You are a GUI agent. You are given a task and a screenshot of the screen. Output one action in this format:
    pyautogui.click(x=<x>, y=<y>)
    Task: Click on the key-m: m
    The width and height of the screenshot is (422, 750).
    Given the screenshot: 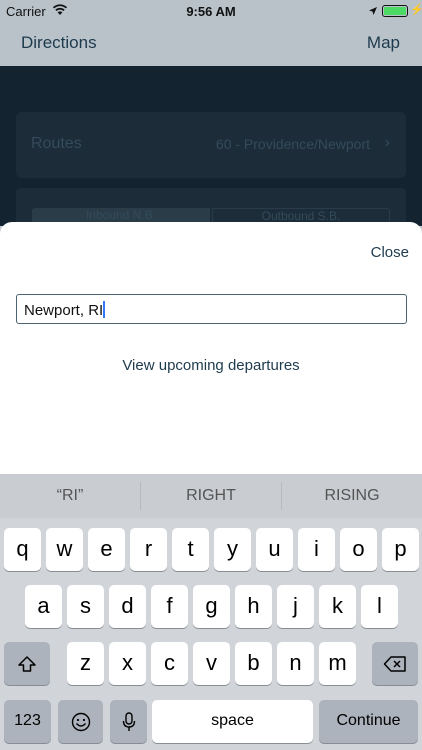 What is the action you would take?
    pyautogui.click(x=337, y=663)
    